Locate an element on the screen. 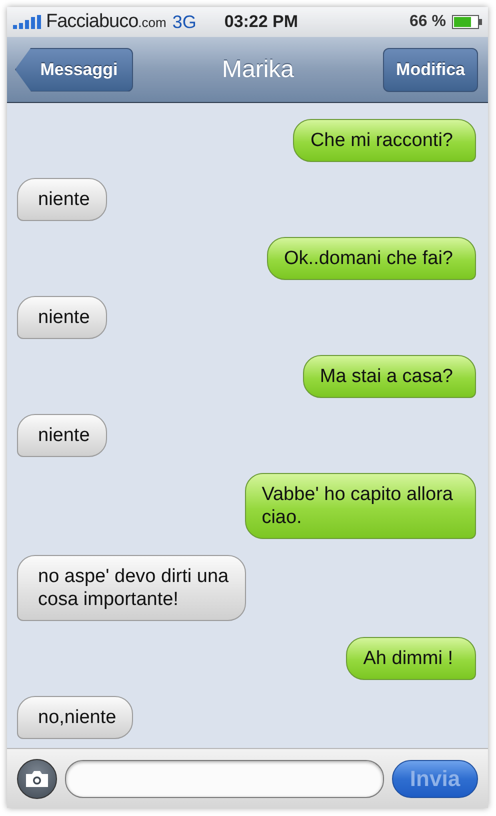 The height and width of the screenshot is (816, 496). message-input is located at coordinates (224, 779).